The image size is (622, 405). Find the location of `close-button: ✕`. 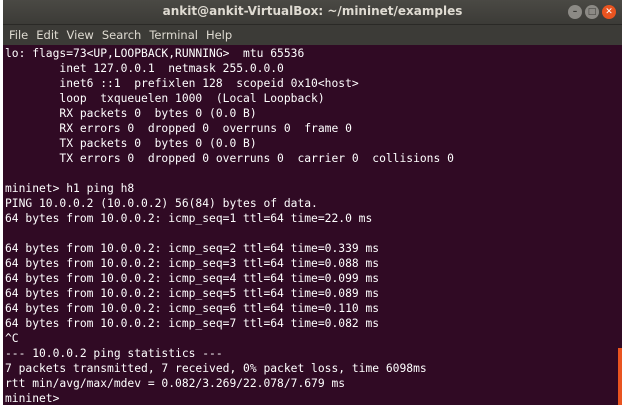

close-button: ✕ is located at coordinates (609, 12).